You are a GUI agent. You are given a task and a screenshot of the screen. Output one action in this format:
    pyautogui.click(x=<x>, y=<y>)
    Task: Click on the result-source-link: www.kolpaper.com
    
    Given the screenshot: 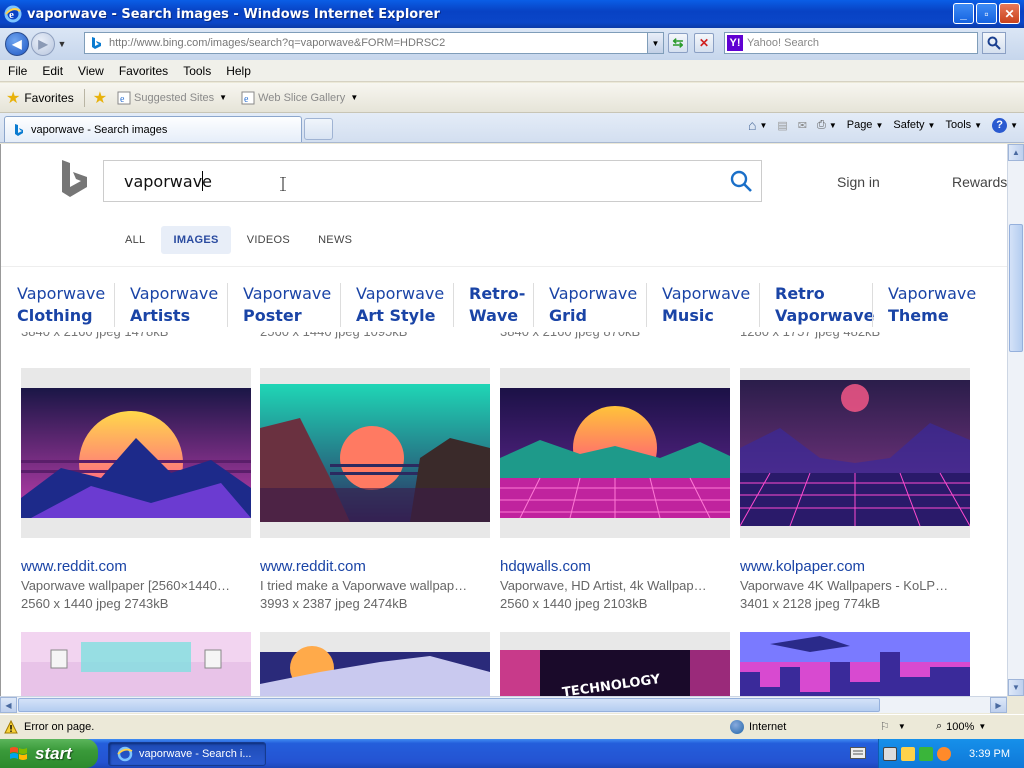 What is the action you would take?
    pyautogui.click(x=802, y=566)
    